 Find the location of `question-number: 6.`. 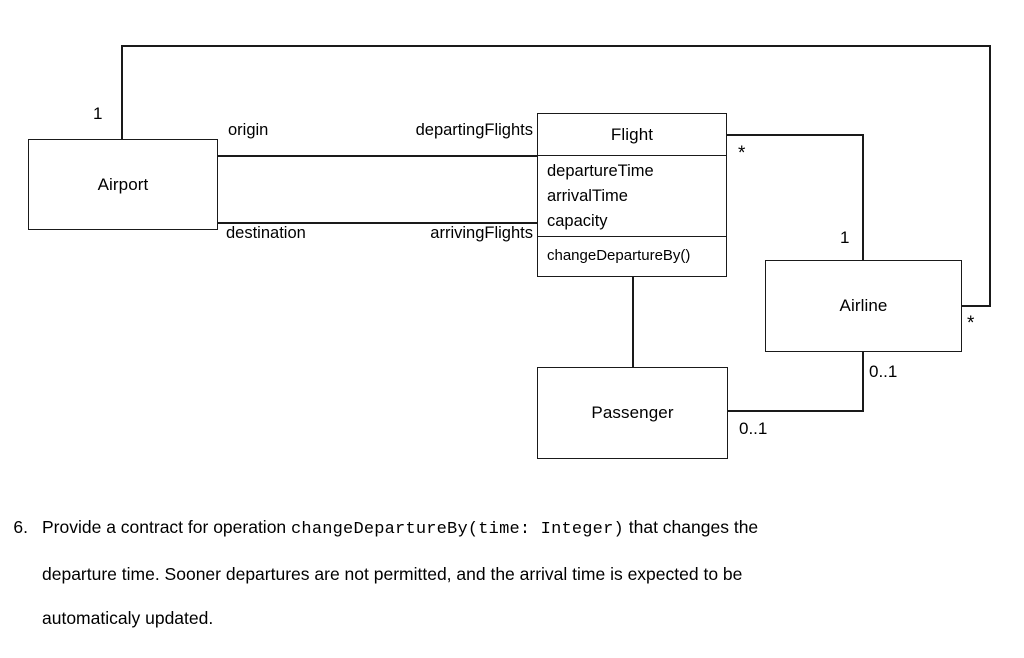

question-number: 6. is located at coordinates (20, 527).